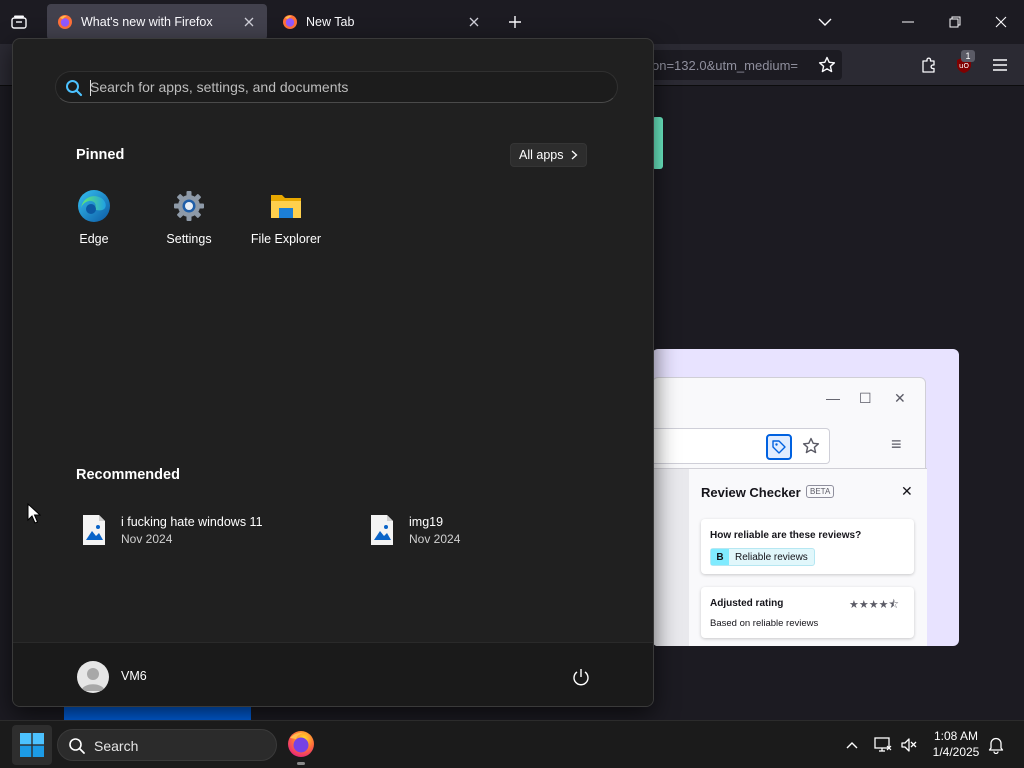 This screenshot has width=1024, height=768. Describe the element at coordinates (515, 22) in the screenshot. I see `new-tab-plus-icon` at that location.